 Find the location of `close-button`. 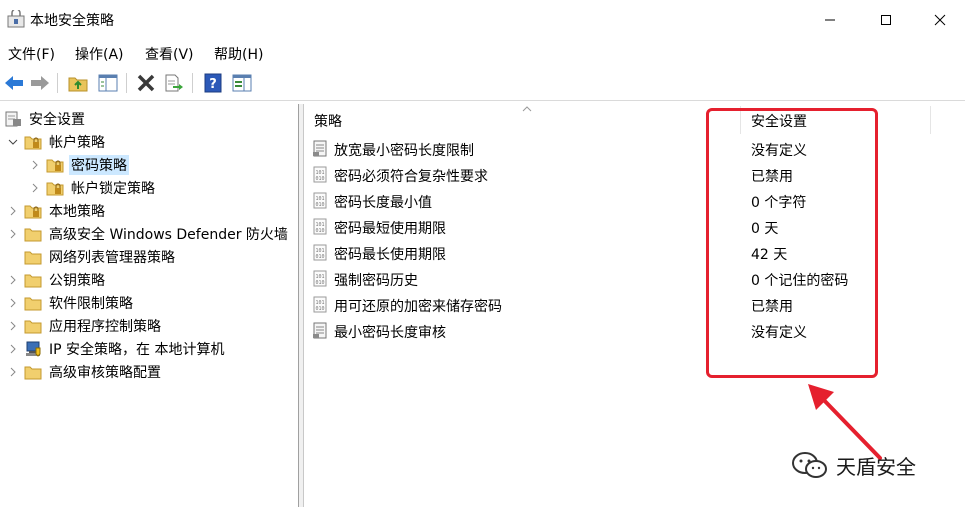

close-button is located at coordinates (939, 20).